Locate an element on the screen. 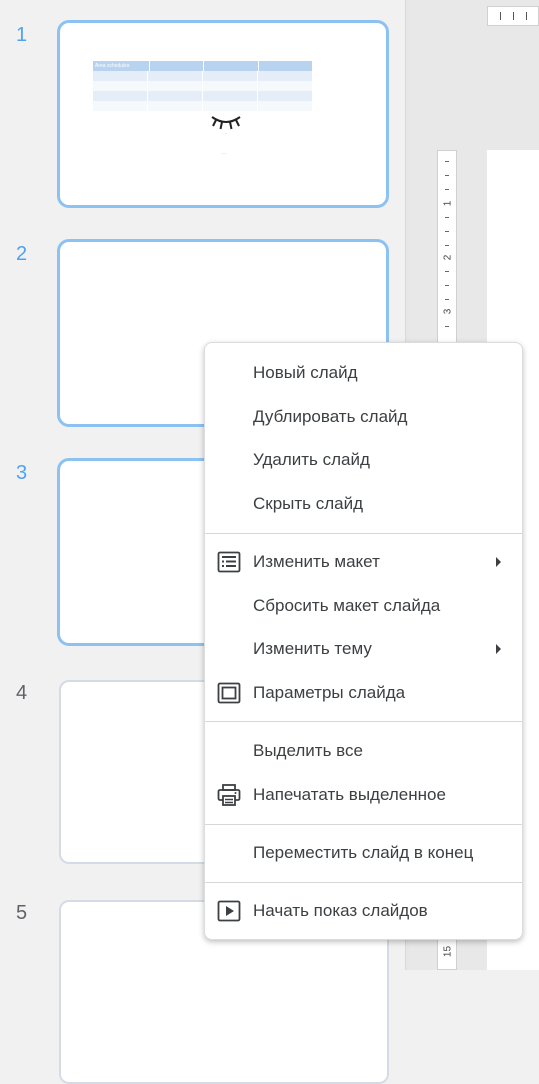 The height and width of the screenshot is (1084, 539). menu-label: Параметры слайда is located at coordinates (329, 692).